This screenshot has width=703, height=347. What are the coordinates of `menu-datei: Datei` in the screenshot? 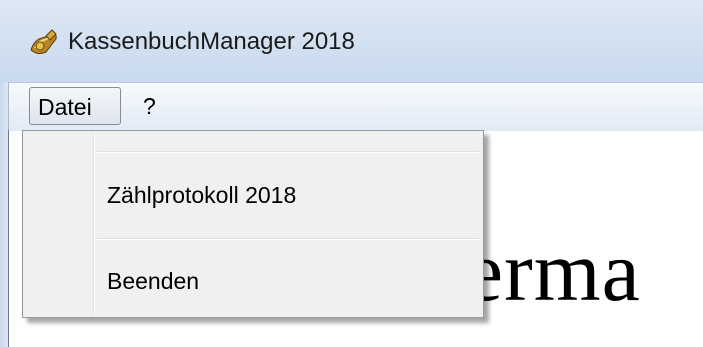 It's located at (75, 106).